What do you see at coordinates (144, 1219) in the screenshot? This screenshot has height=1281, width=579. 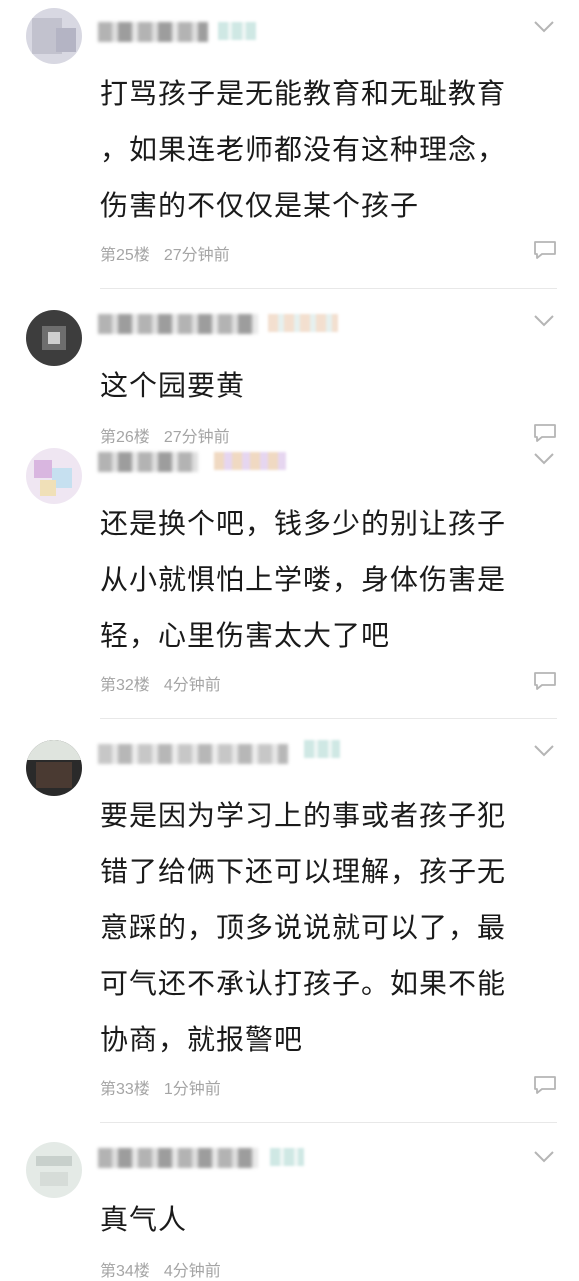 I see `comment-text: 真气人` at bounding box center [144, 1219].